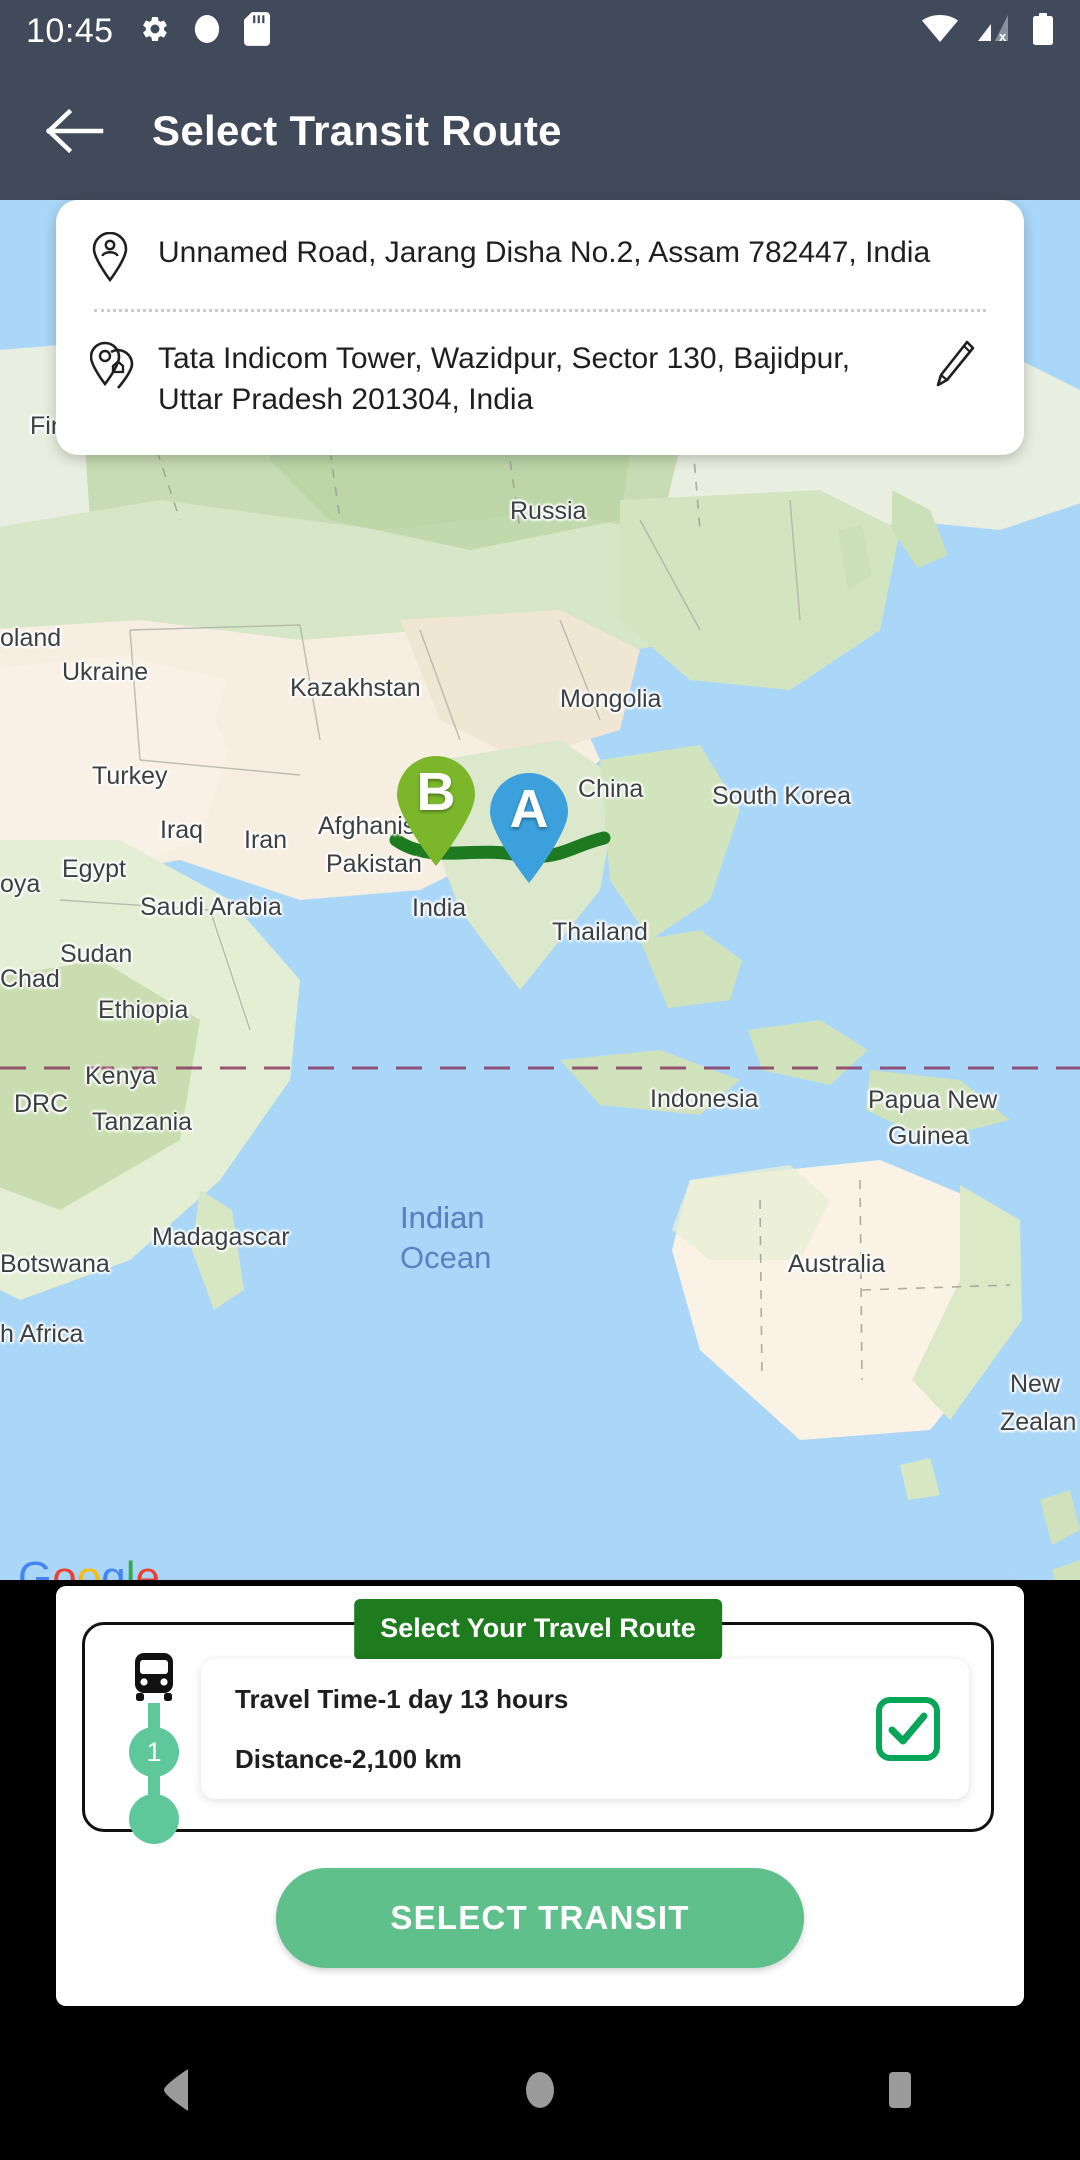 The height and width of the screenshot is (2160, 1080). Describe the element at coordinates (995, 31) in the screenshot. I see `cellular-signal-off-icon: x` at that location.